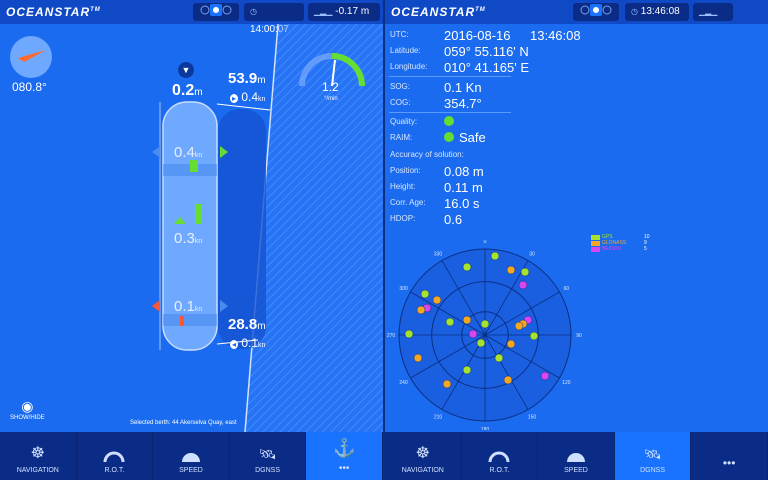 Image resolution: width=768 pixels, height=480 pixels. What do you see at coordinates (477, 35) in the screenshot?
I see `utc-date: 2016-08-16` at bounding box center [477, 35].